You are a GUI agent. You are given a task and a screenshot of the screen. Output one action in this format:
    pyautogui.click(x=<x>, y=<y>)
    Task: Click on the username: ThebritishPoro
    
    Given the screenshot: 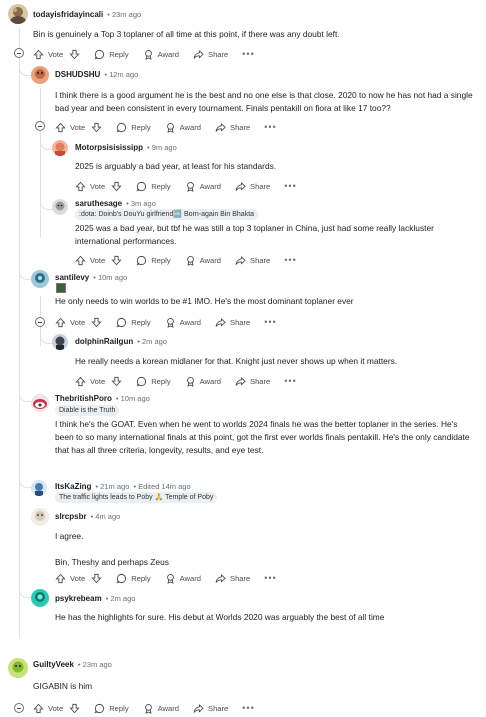 What is the action you would take?
    pyautogui.click(x=83, y=398)
    